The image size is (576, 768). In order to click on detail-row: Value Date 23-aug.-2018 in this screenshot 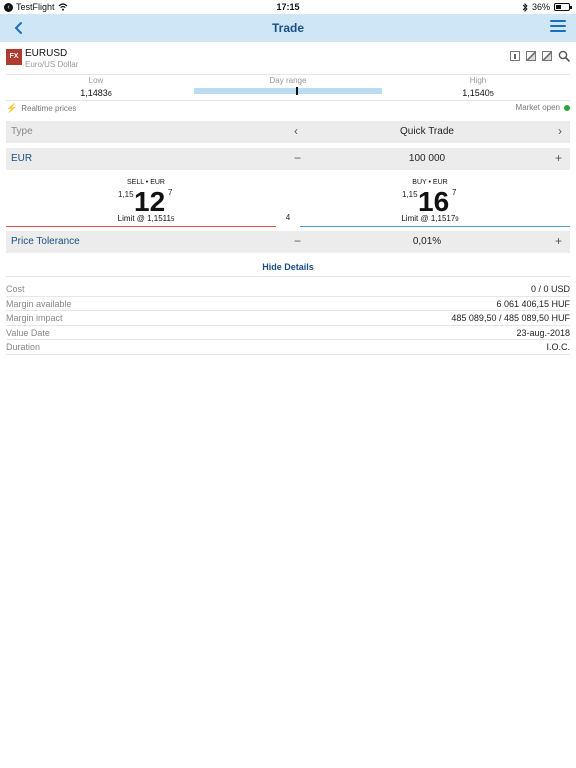, I will do `click(288, 333)`.